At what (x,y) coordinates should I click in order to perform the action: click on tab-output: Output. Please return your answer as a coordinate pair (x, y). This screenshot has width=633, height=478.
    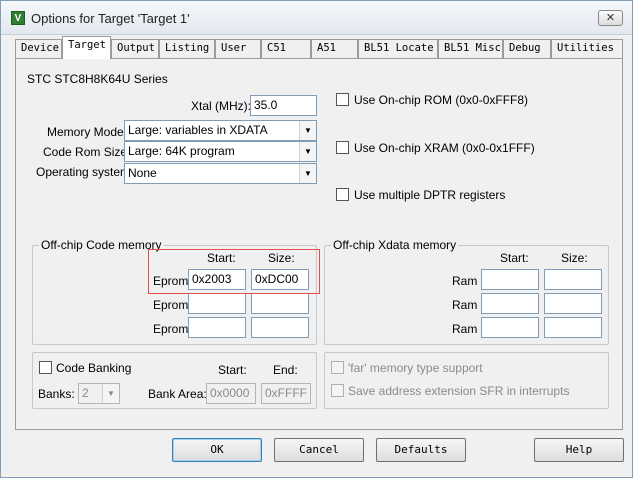
    Looking at the image, I should click on (135, 48).